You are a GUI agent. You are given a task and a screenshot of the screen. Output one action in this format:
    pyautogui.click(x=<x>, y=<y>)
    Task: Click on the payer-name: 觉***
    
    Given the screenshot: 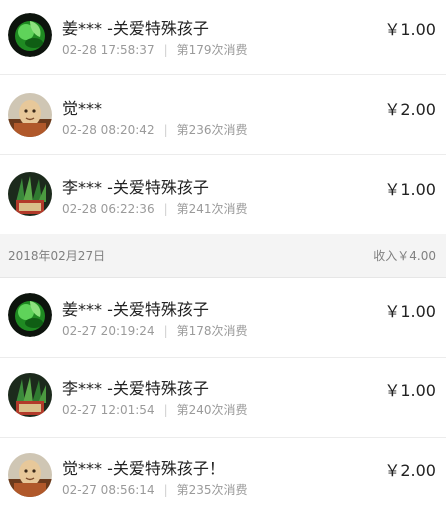 What is the action you would take?
    pyautogui.click(x=82, y=108)
    